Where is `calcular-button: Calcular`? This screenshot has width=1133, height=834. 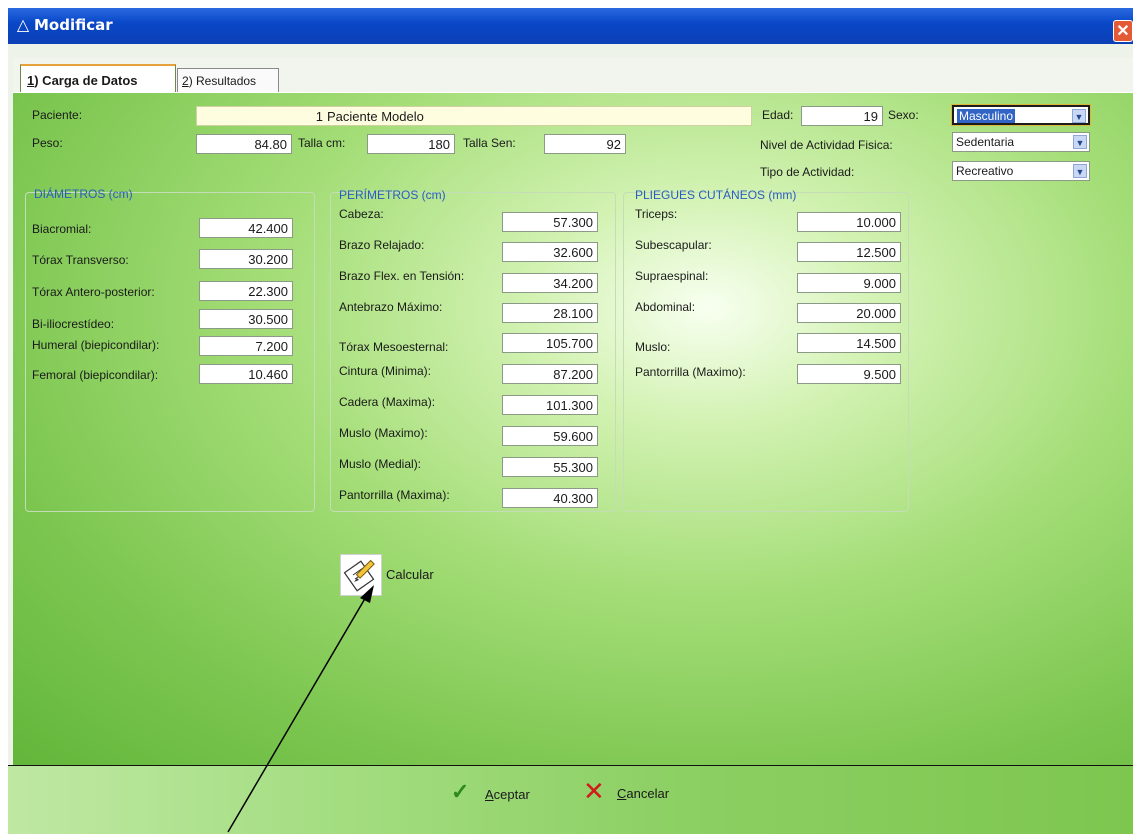 calcular-button: Calcular is located at coordinates (410, 574).